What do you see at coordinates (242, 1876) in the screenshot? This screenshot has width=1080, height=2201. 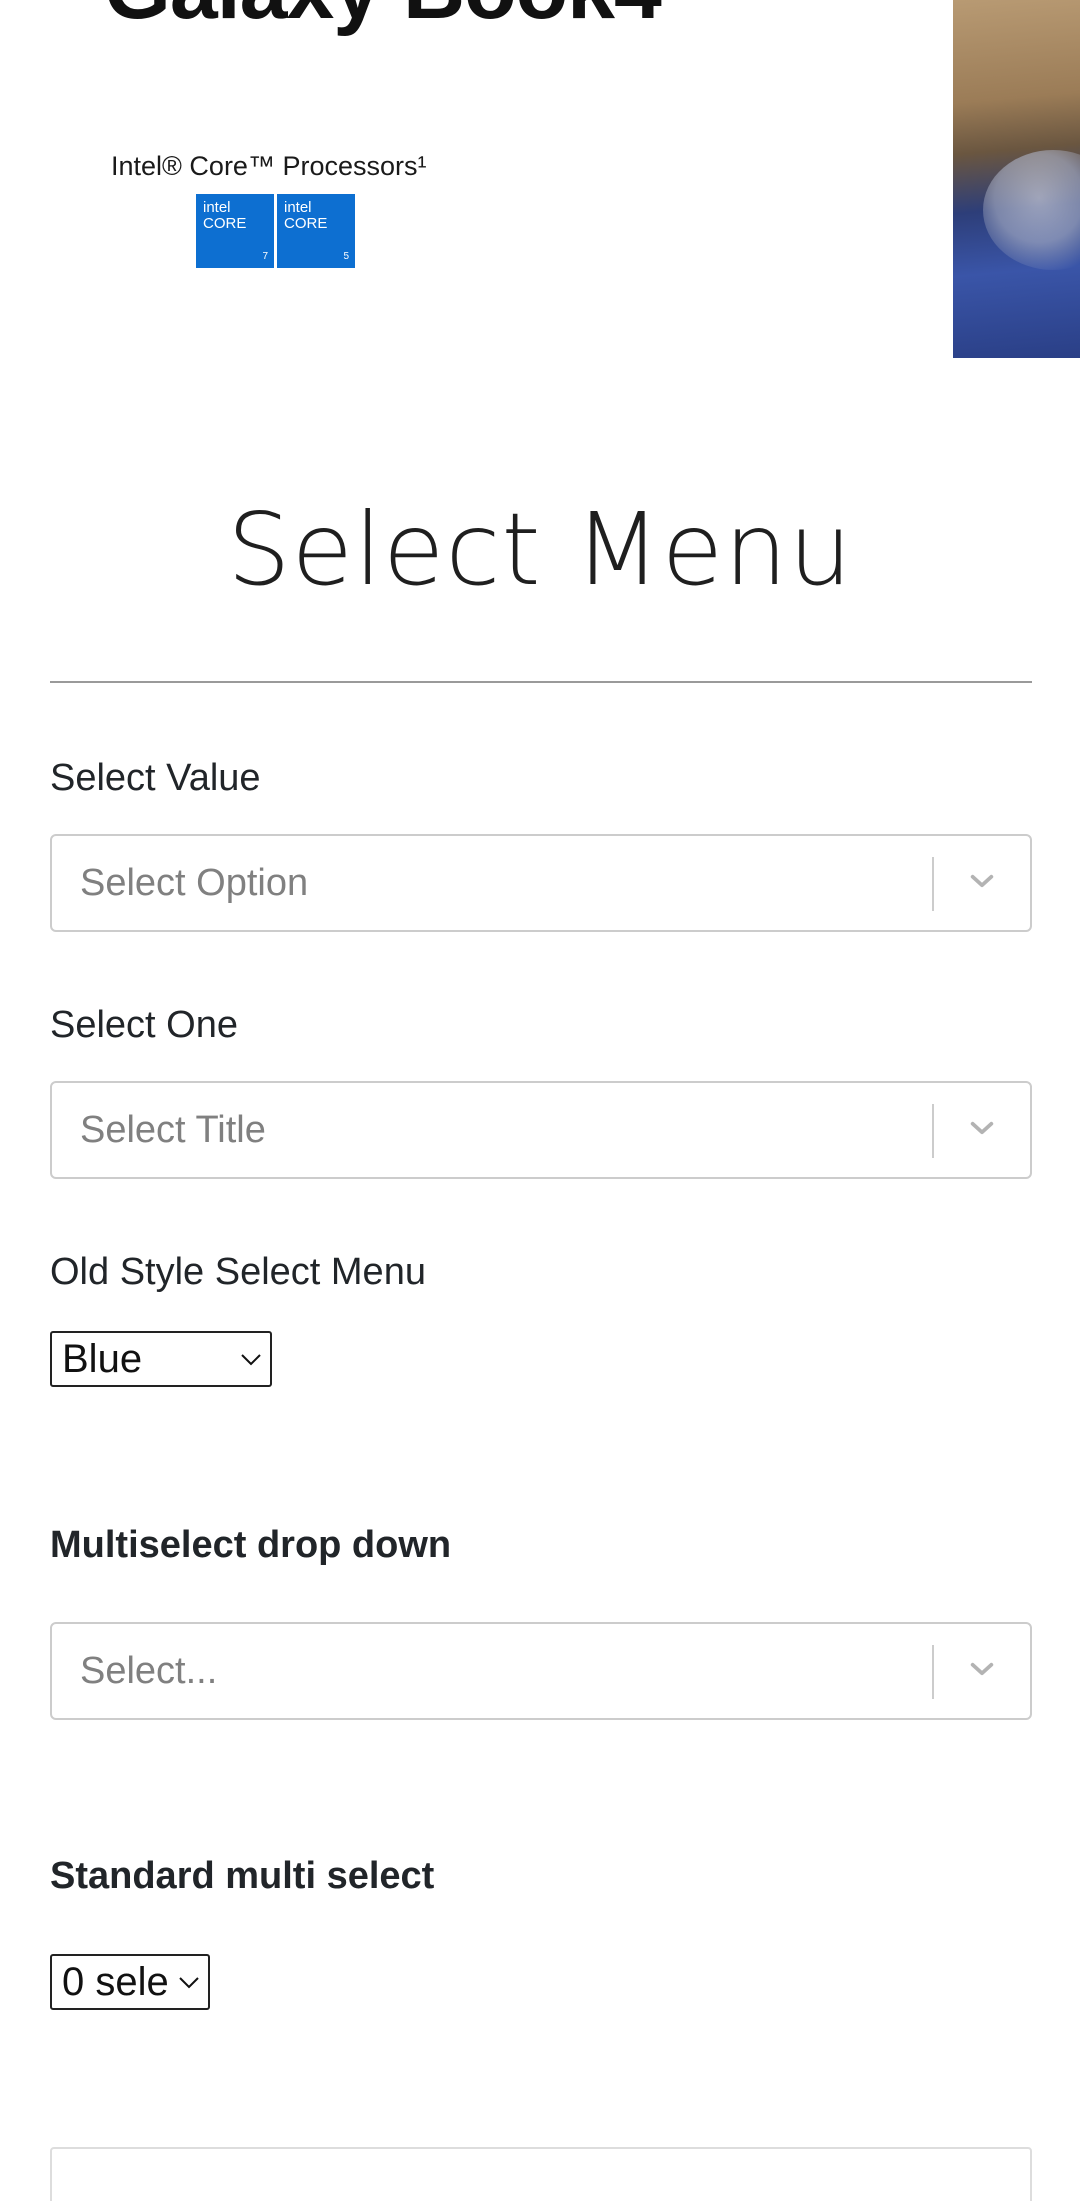 I see `standard-multi-select-label: Standard multi select` at bounding box center [242, 1876].